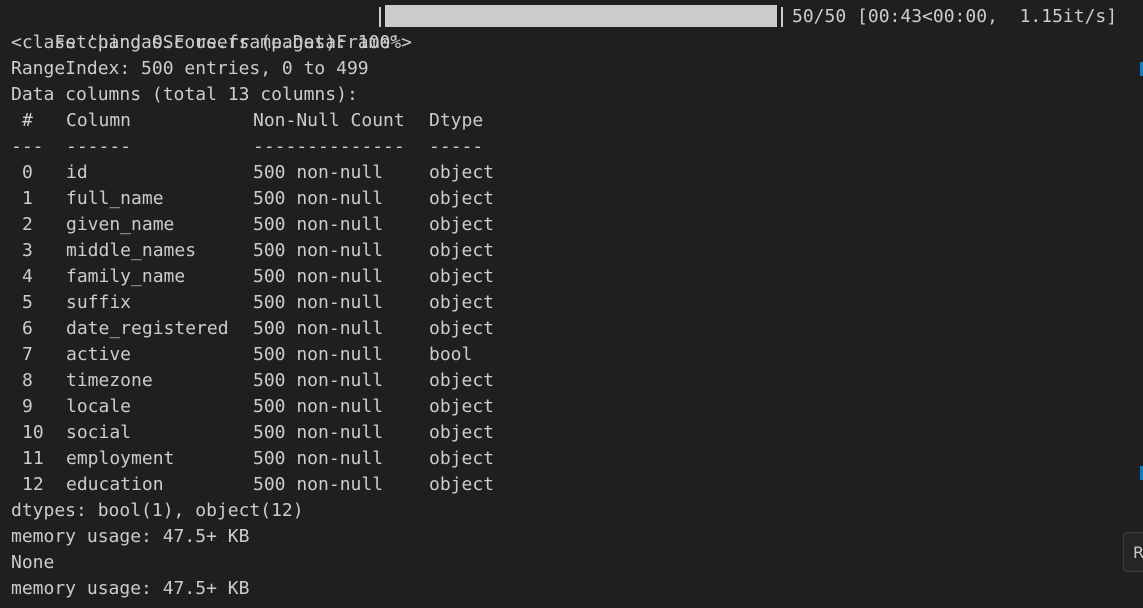 The image size is (1143, 608). I want to click on row-column: middle_names, so click(131, 250).